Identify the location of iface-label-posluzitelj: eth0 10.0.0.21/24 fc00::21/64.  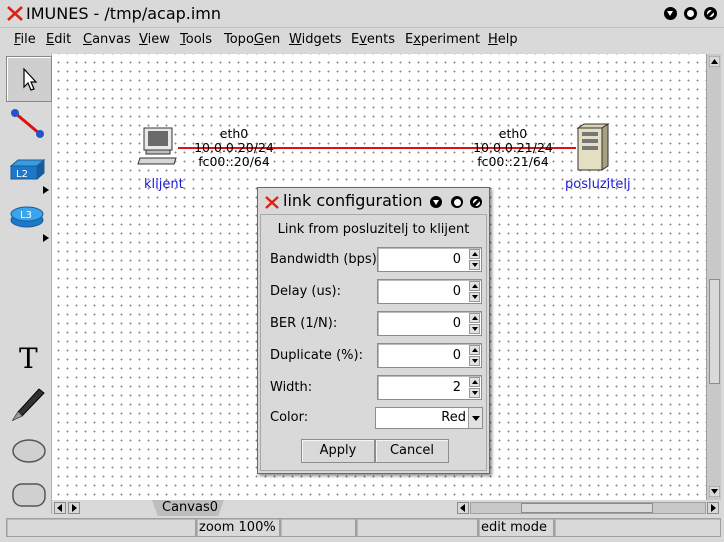
(513, 148).